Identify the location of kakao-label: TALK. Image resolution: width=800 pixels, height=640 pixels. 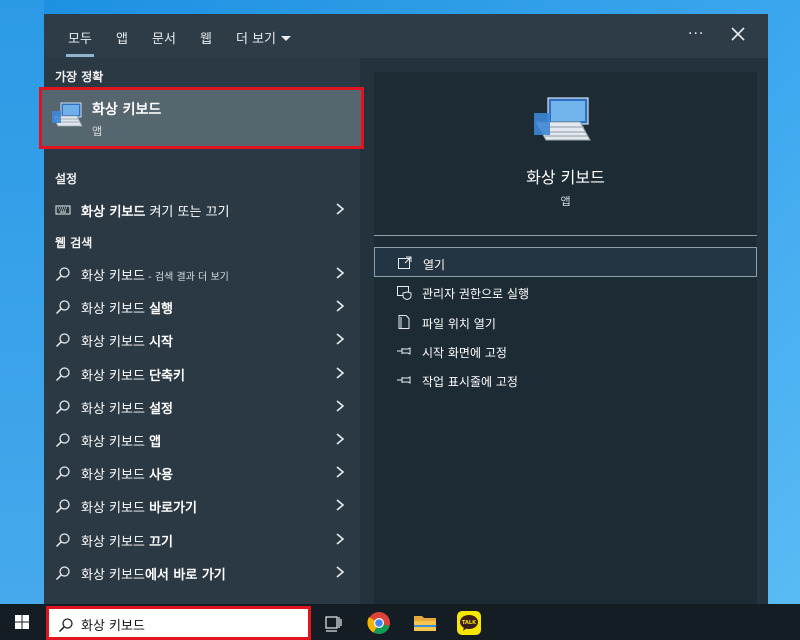
(469, 623).